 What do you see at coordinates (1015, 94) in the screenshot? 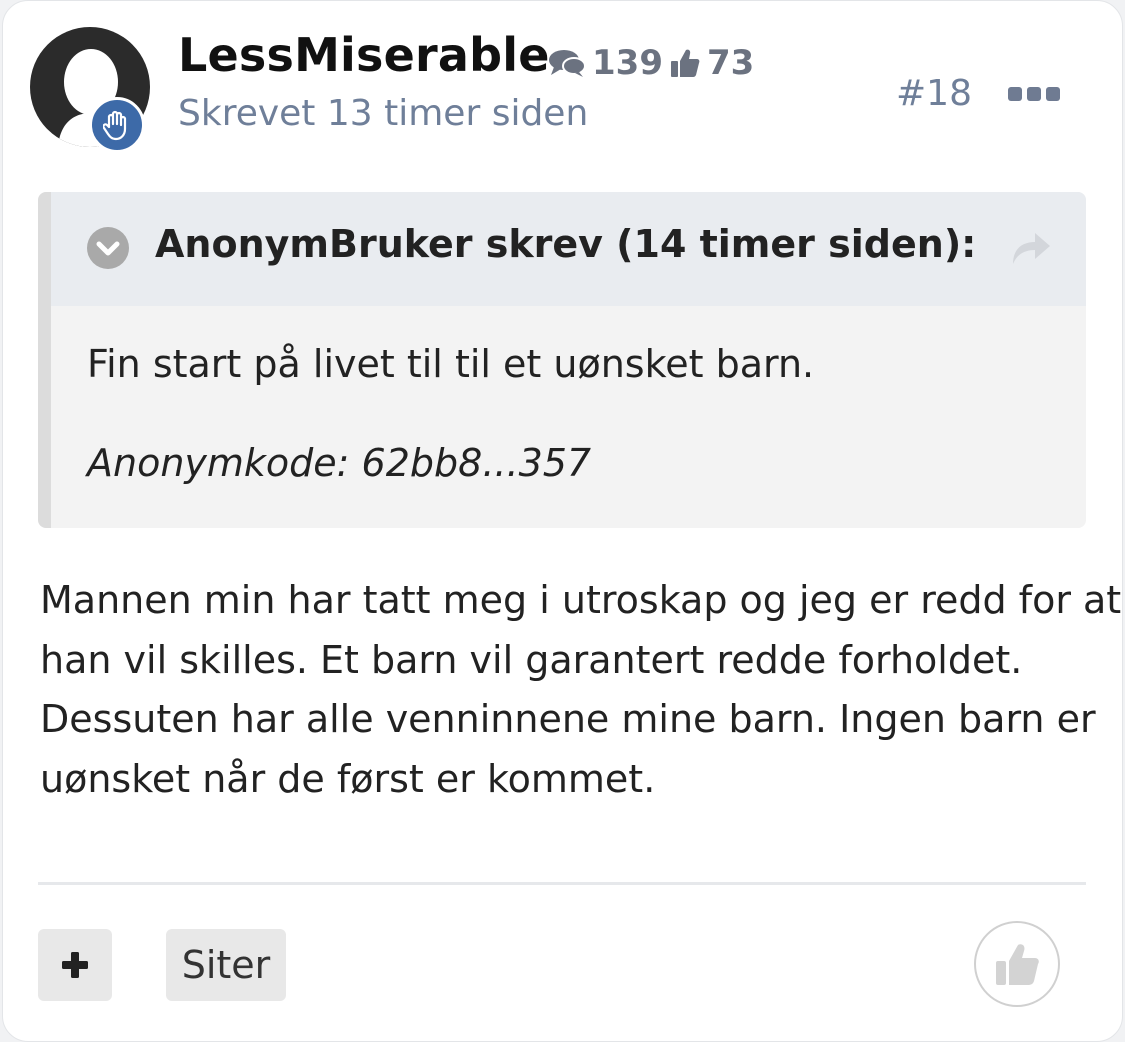
I see `ellipsis-icon` at bounding box center [1015, 94].